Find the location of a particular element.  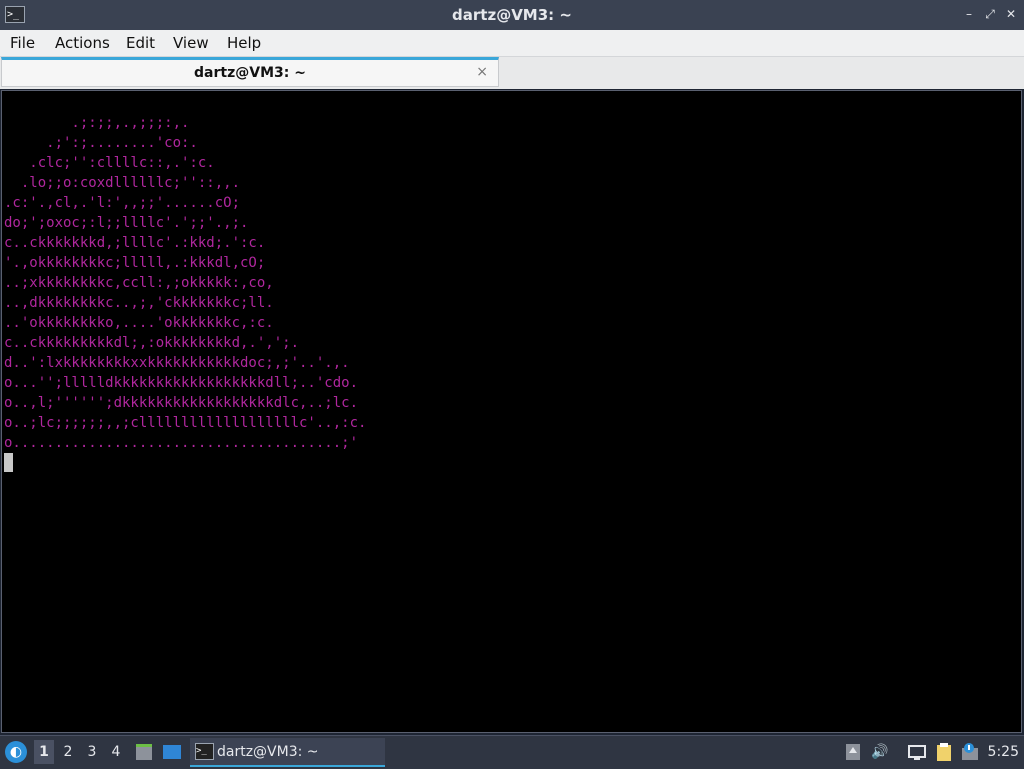

show-desktop-icon is located at coordinates (172, 752).